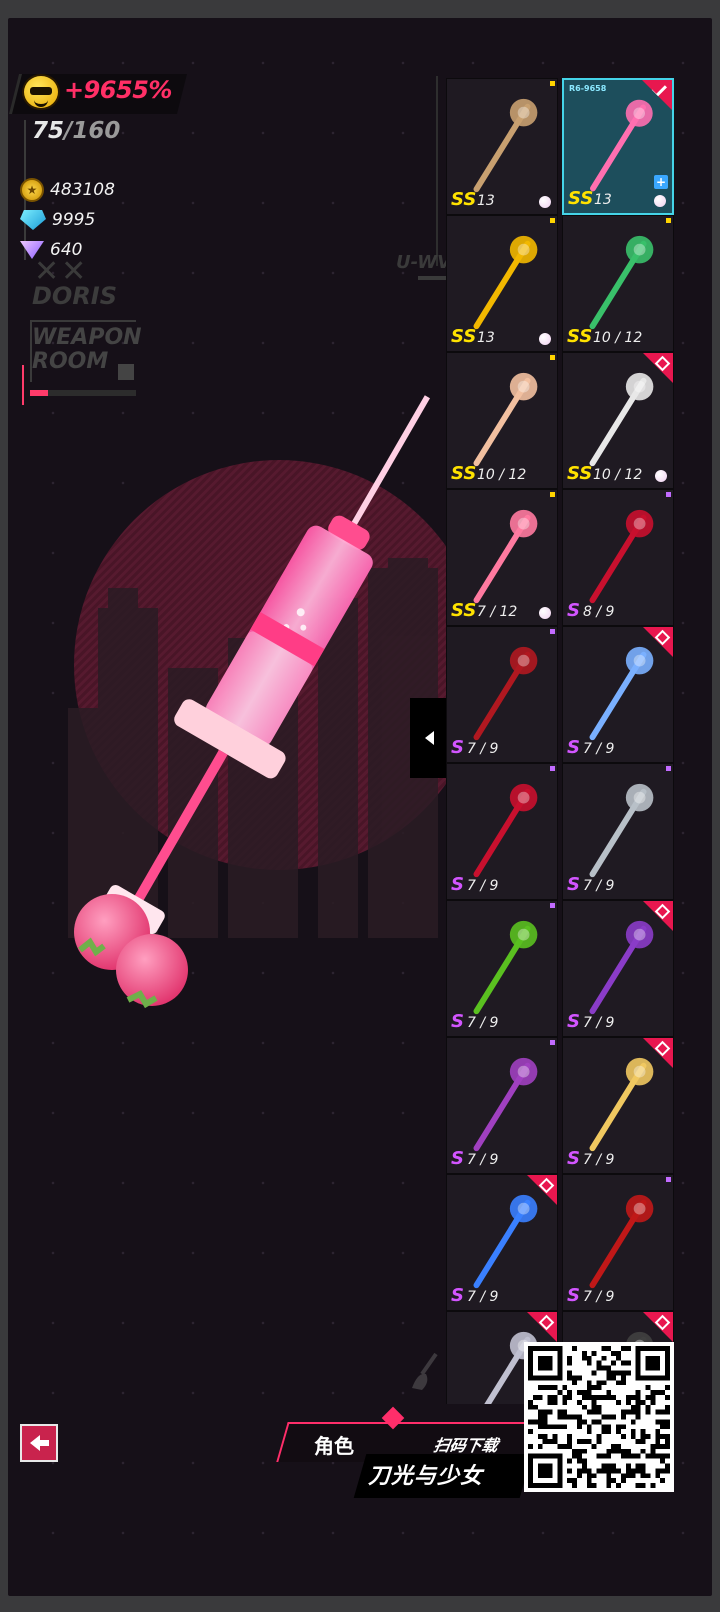 The image size is (720, 1612). Describe the element at coordinates (502, 1105) in the screenshot. I see `weapon-slot-heart-eye-wand-weapon: S7 / 9` at that location.